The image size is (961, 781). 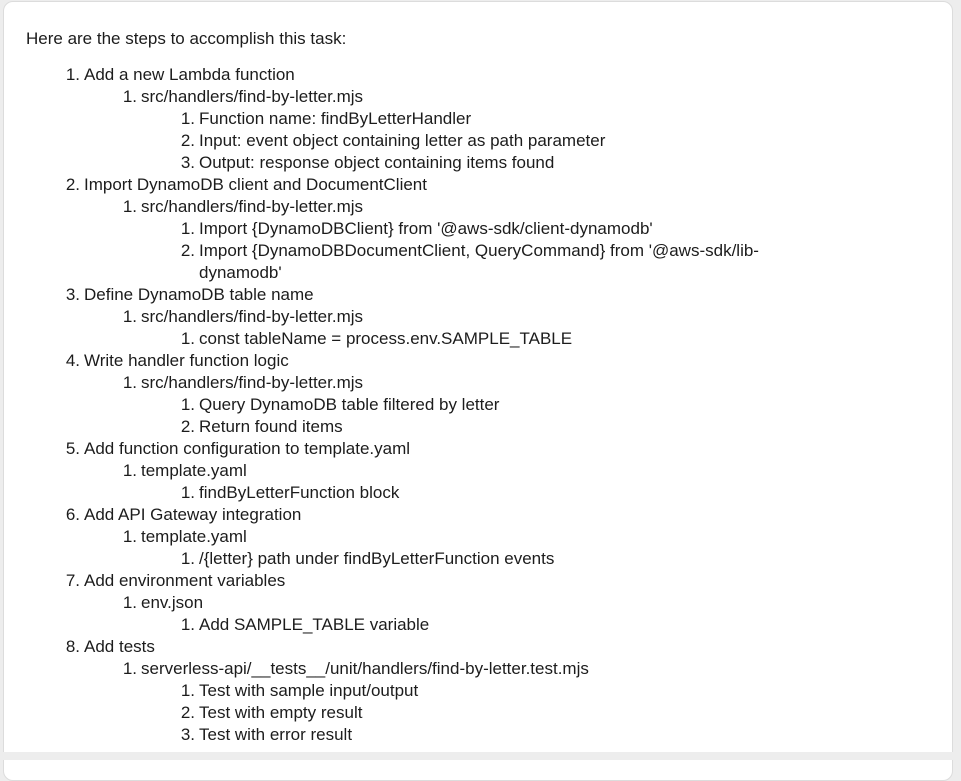 I want to click on list-item-text: Return found items, so click(x=269, y=427).